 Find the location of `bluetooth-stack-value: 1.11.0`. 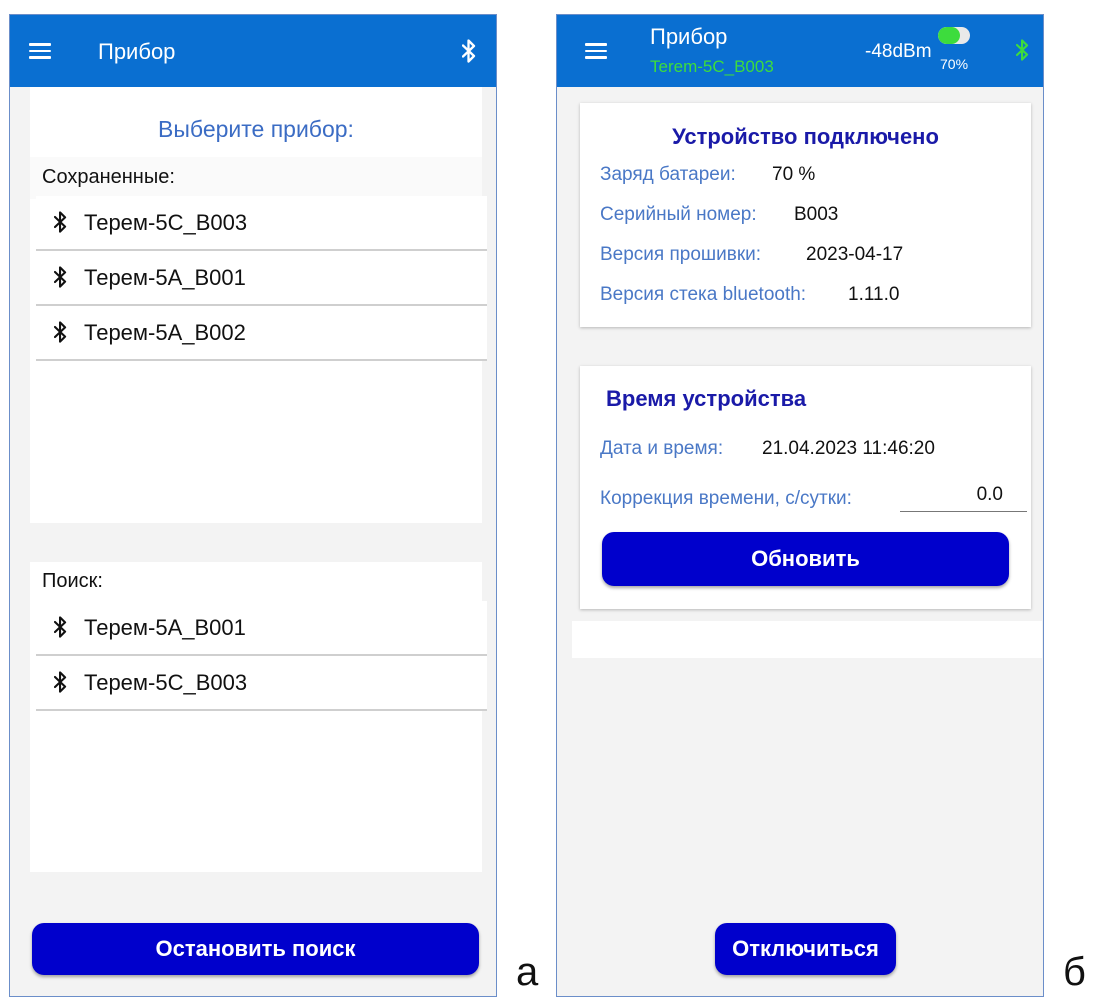

bluetooth-stack-value: 1.11.0 is located at coordinates (874, 294).